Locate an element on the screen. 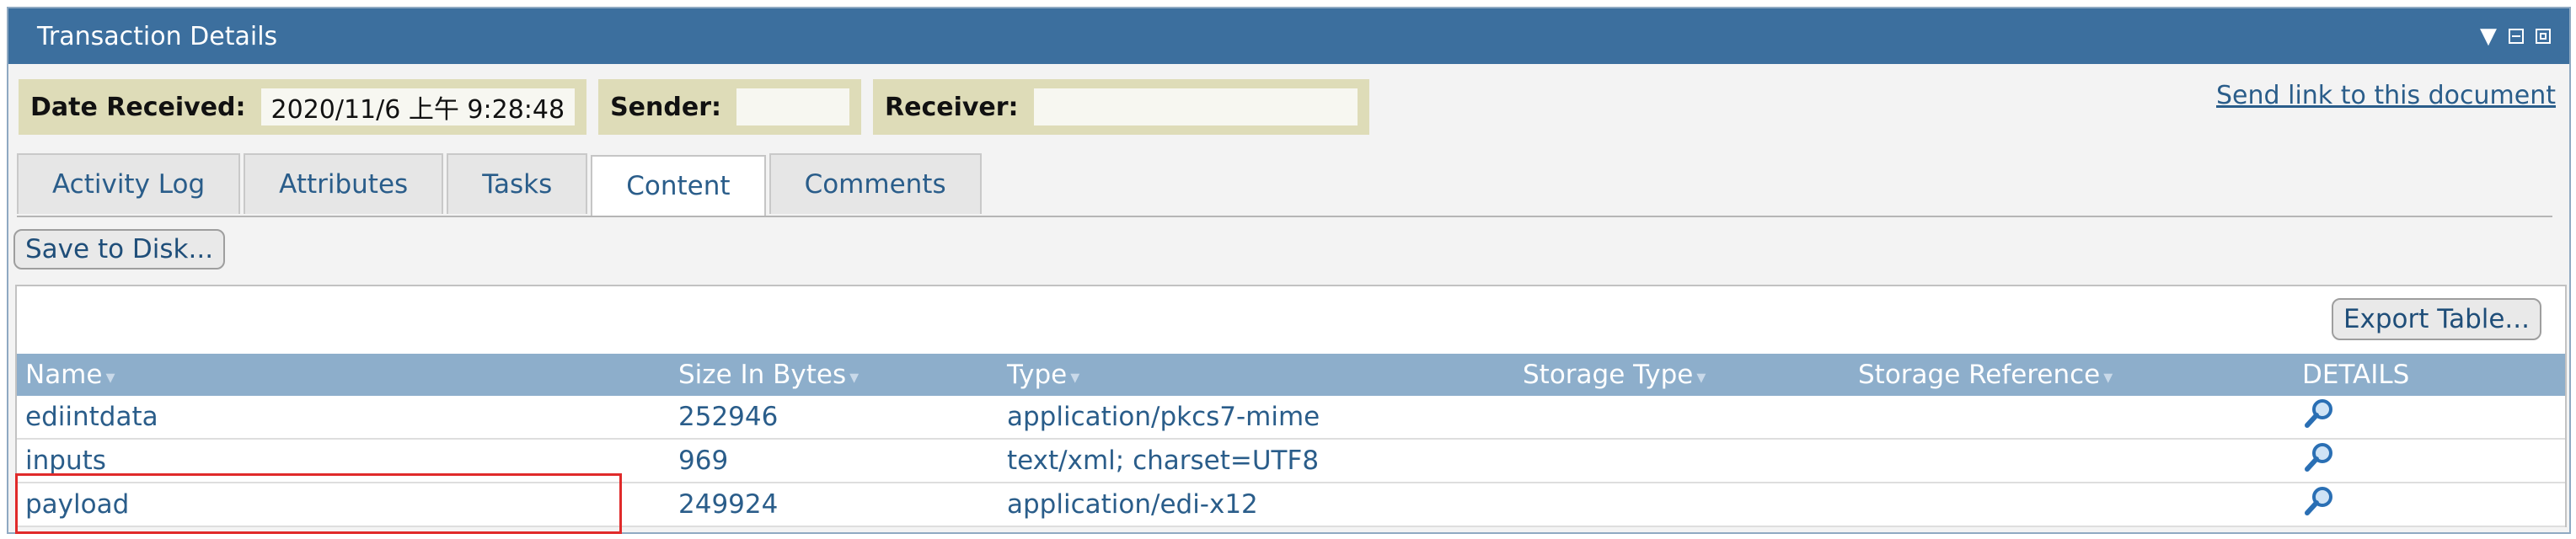  send-link: Send link to this document is located at coordinates (2386, 95).